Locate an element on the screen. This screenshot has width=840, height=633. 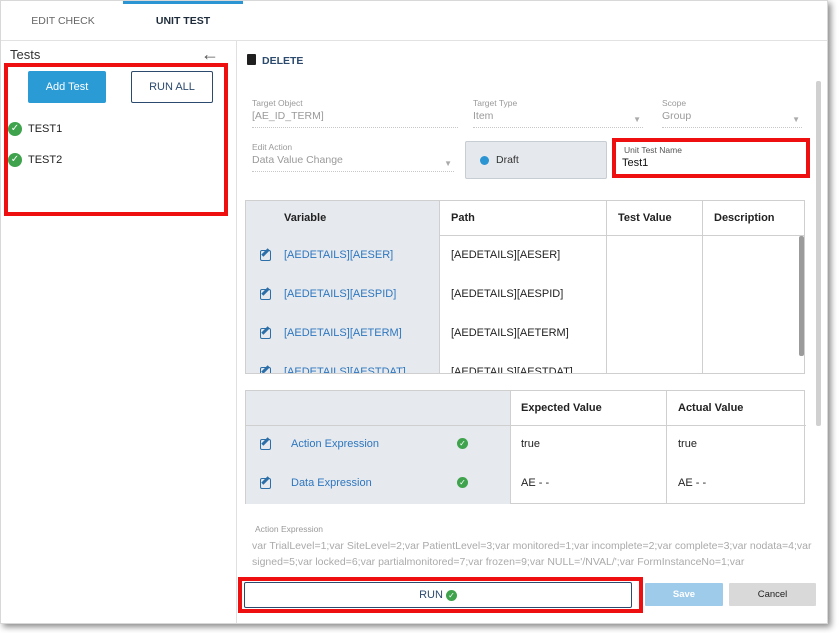
column-header-test-value: Test Value is located at coordinates (645, 218).